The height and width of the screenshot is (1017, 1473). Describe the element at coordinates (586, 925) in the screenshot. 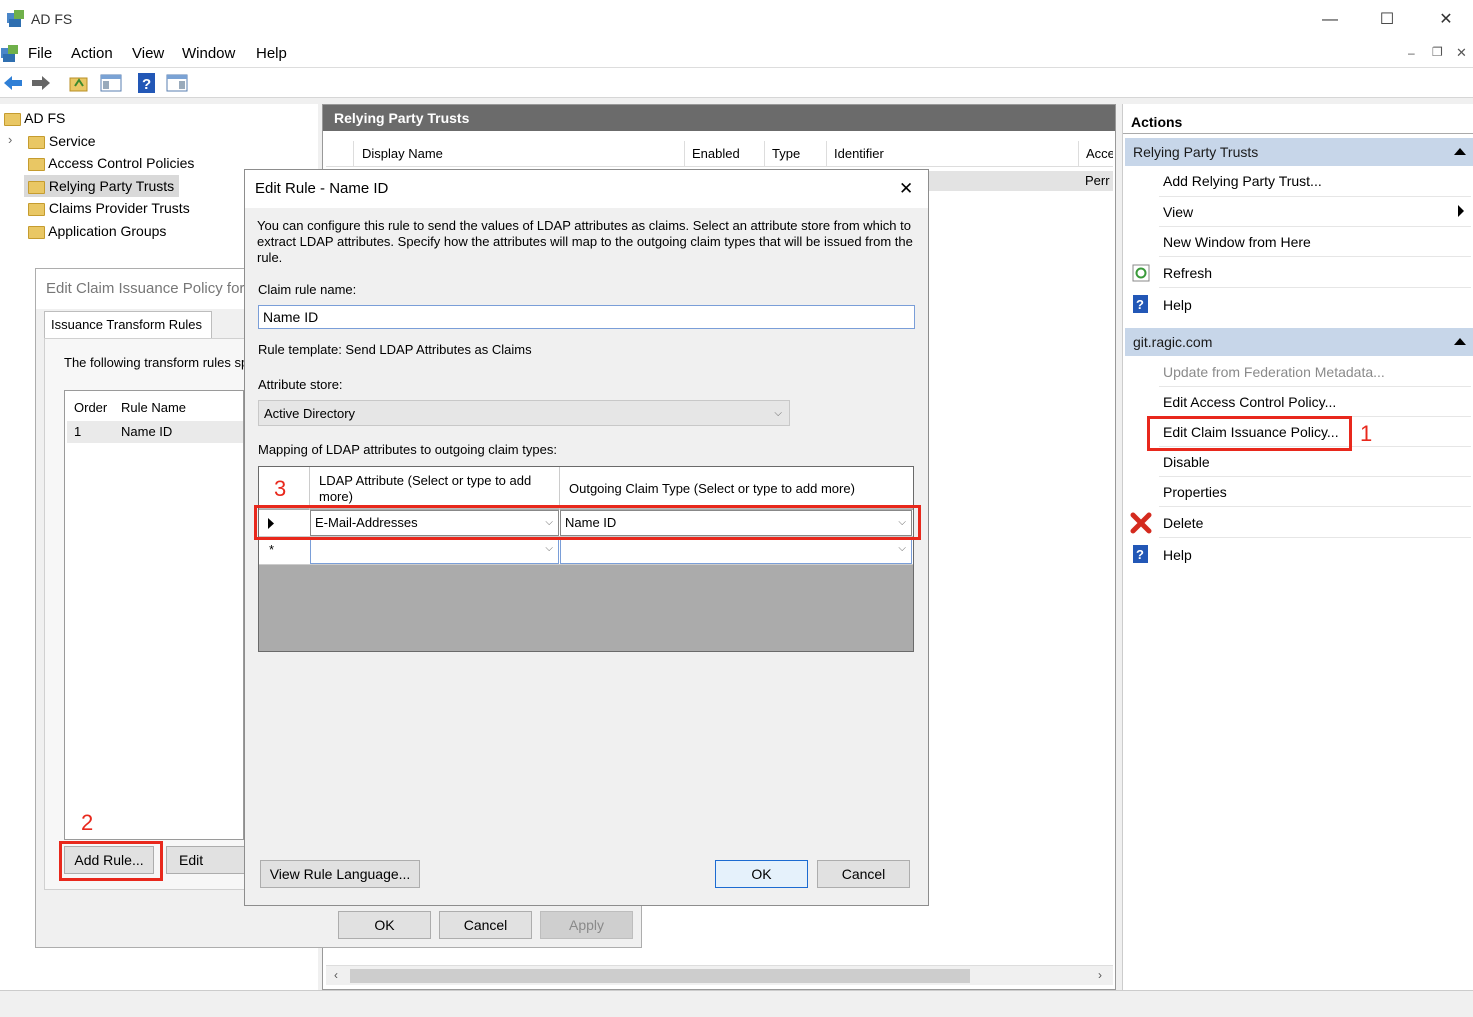

I see `apply-button: Apply` at that location.